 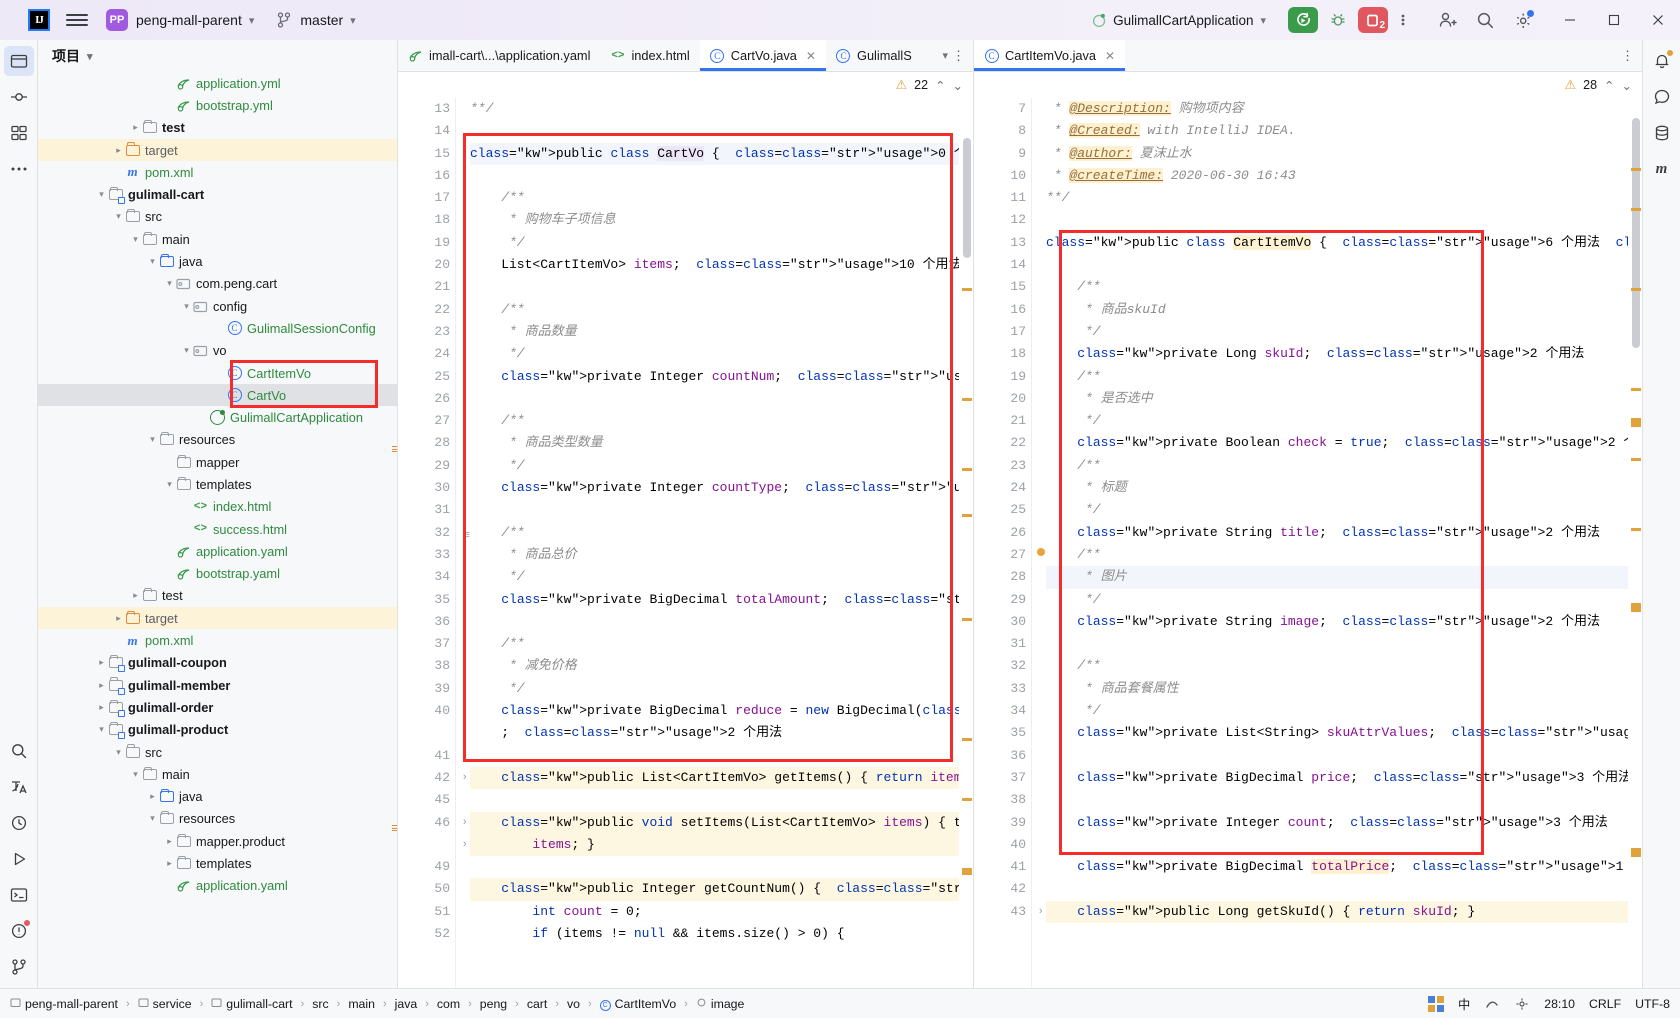 What do you see at coordinates (714, 332) in the screenshot?
I see `code-line: * 商品数量` at bounding box center [714, 332].